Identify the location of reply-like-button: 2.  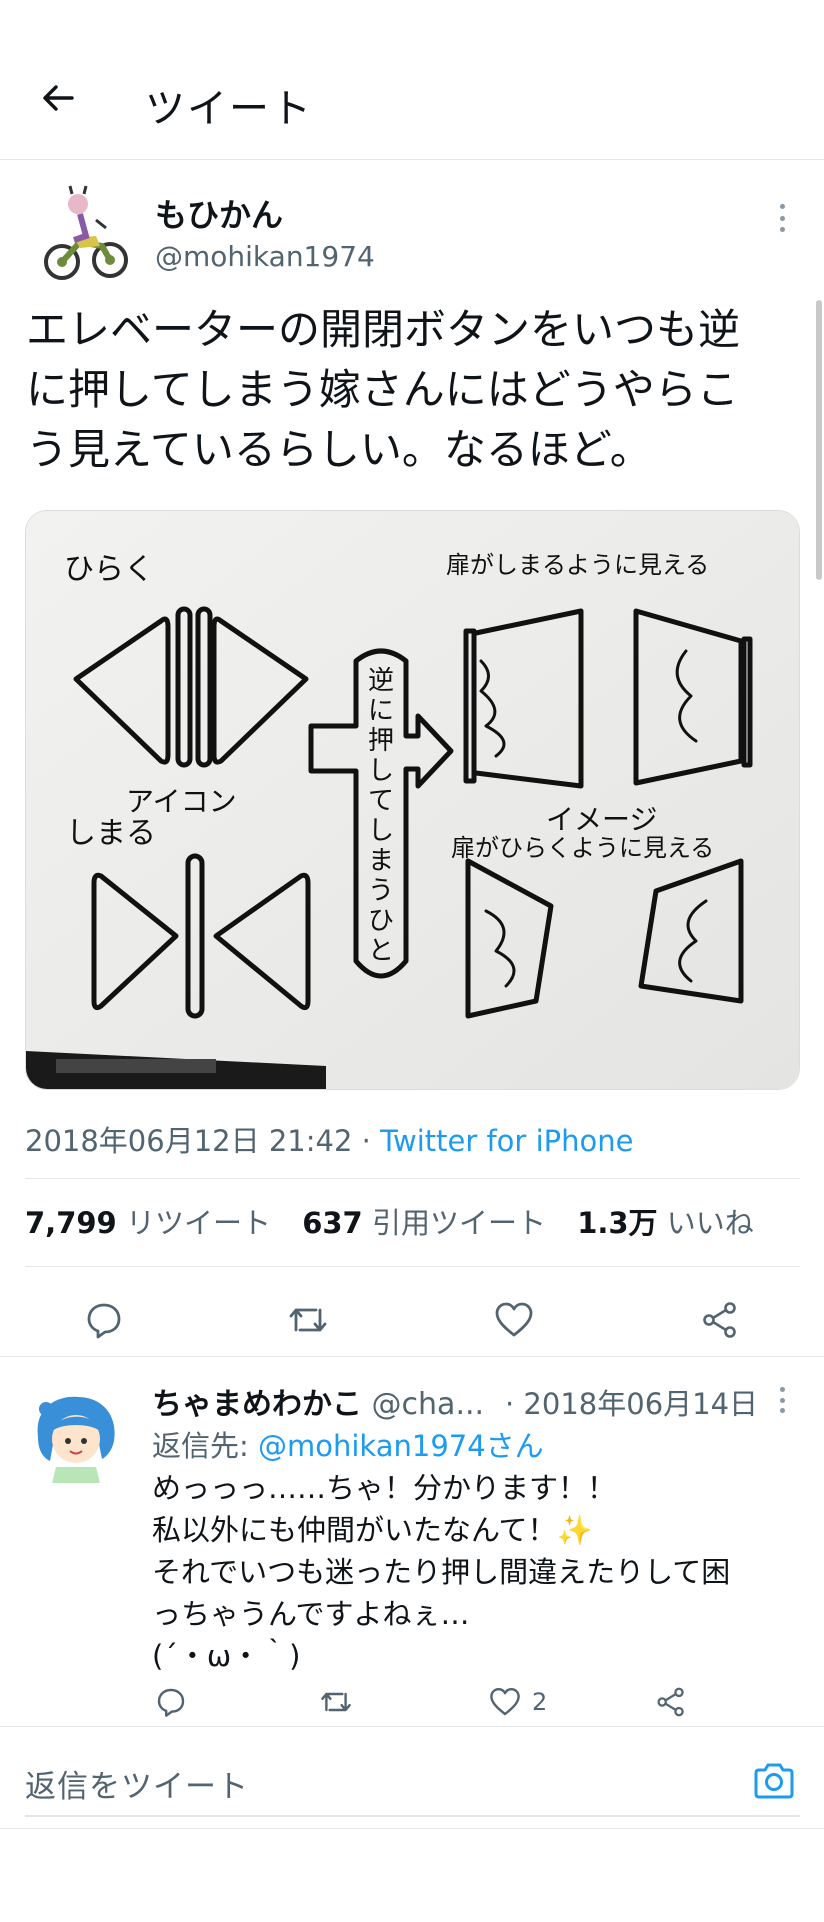
(517, 1701).